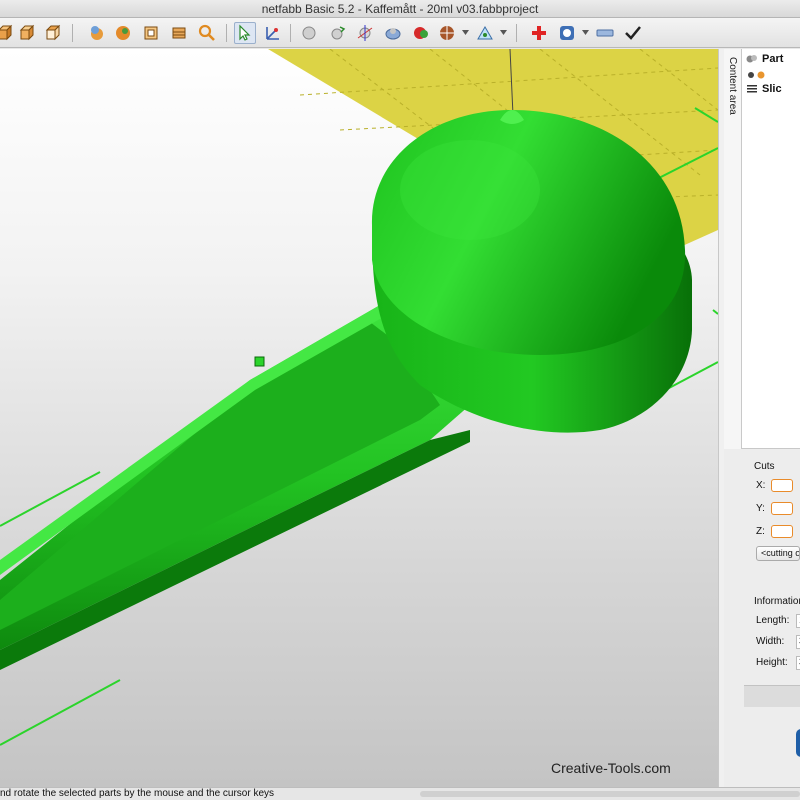  What do you see at coordinates (777, 601) in the screenshot?
I see `information-title: Information` at bounding box center [777, 601].